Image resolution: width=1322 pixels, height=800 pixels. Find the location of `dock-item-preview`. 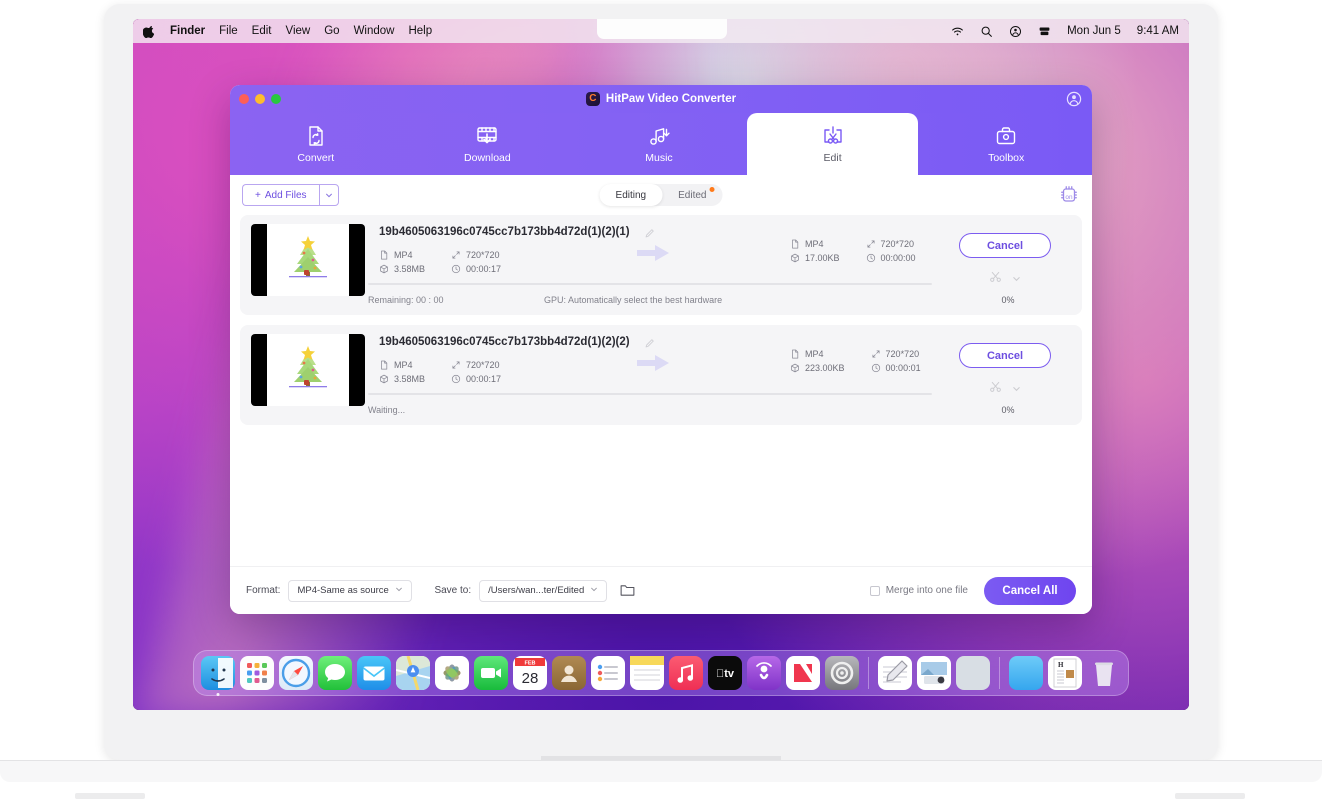

dock-item-preview is located at coordinates (934, 673).